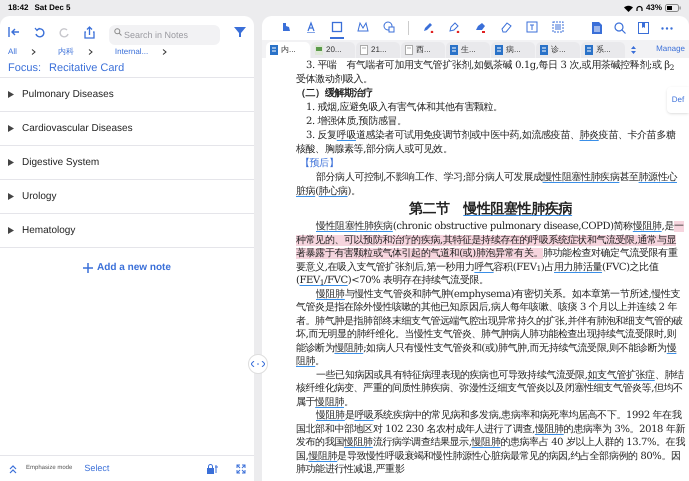 The width and height of the screenshot is (689, 481). What do you see at coordinates (628, 8) in the screenshot?
I see `wifi-icon` at bounding box center [628, 8].